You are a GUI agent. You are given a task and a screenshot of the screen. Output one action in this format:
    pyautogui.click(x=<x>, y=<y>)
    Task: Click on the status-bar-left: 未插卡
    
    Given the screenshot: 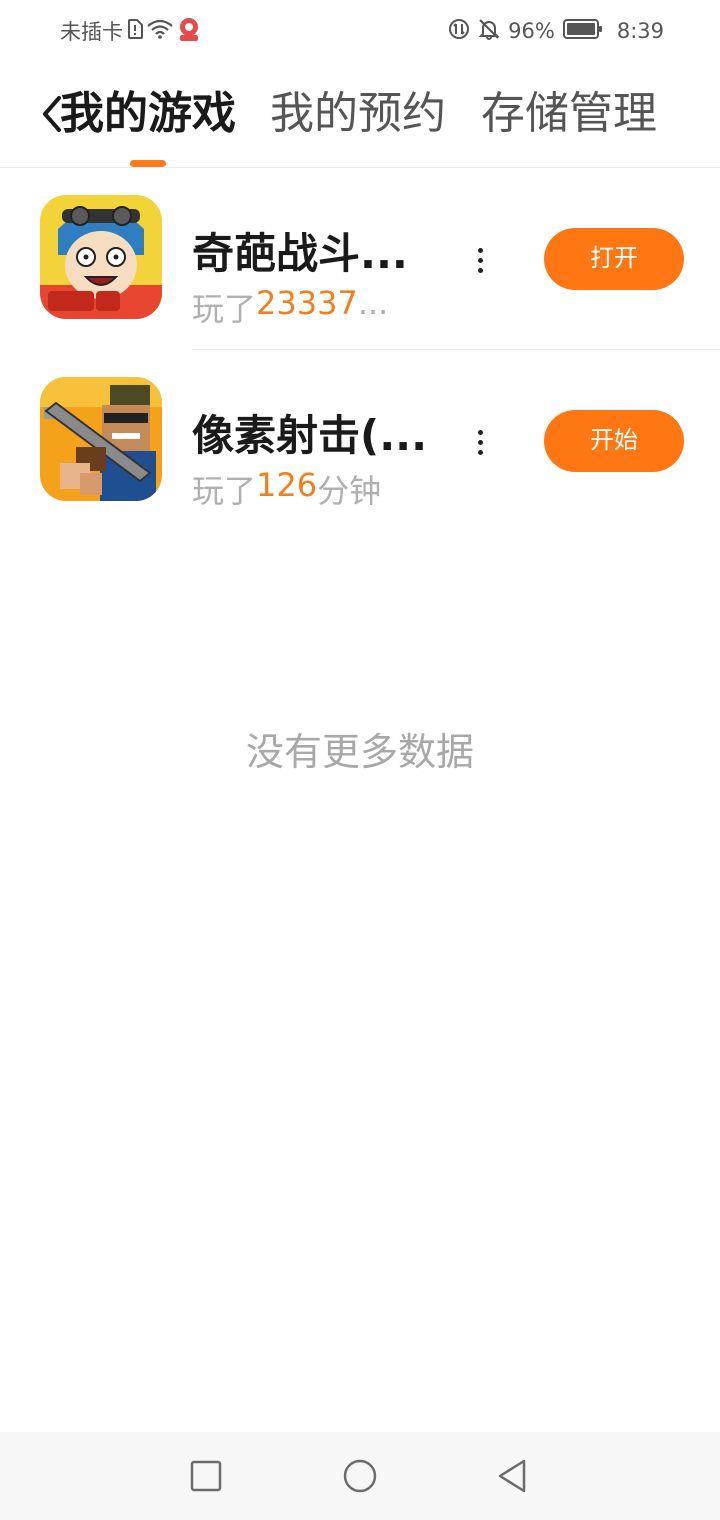 What is the action you would take?
    pyautogui.click(x=130, y=31)
    